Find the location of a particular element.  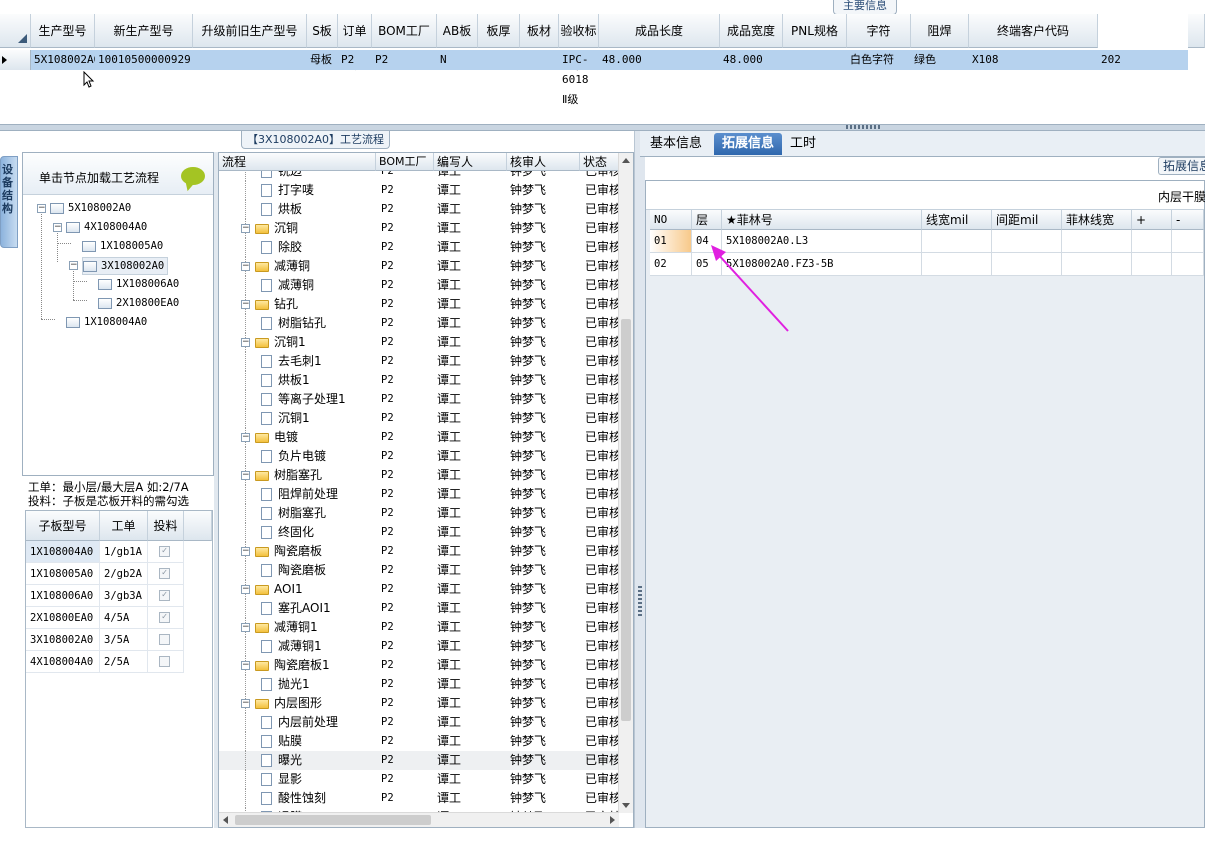

col-header: 升级前旧生产型号 is located at coordinates (250, 31).